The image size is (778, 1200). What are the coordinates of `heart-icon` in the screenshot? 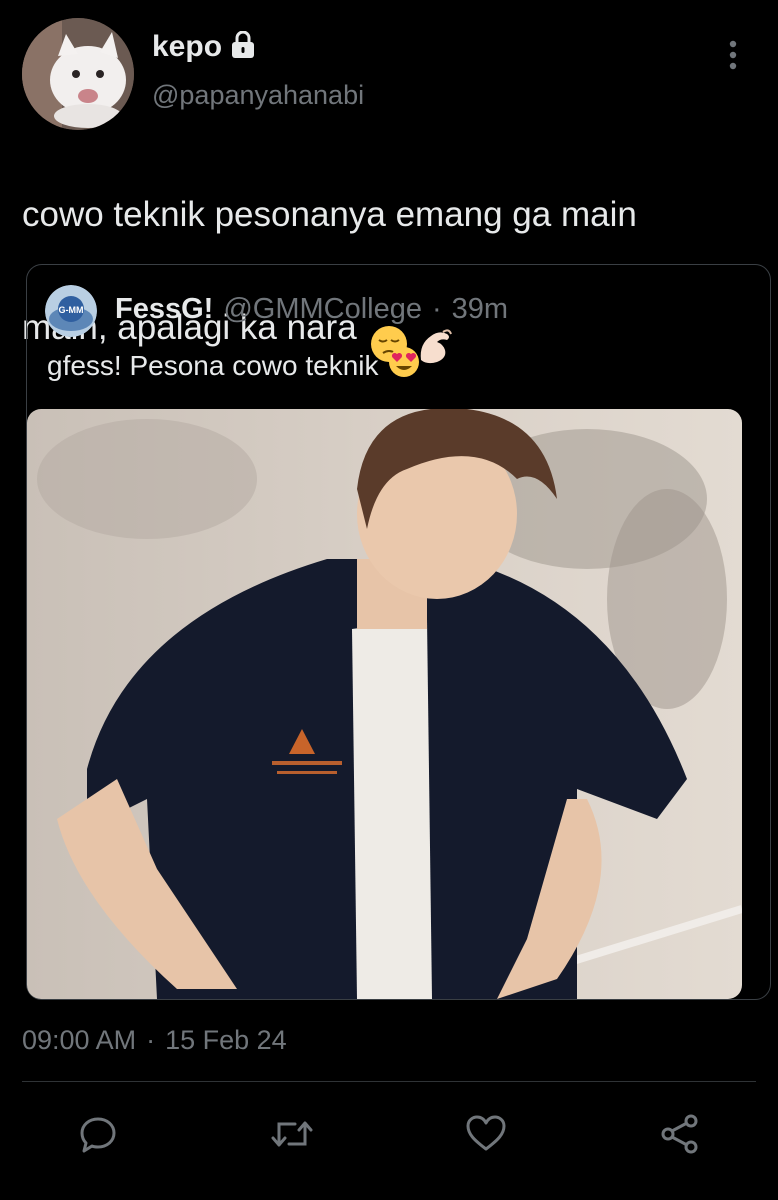 It's located at (486, 1133).